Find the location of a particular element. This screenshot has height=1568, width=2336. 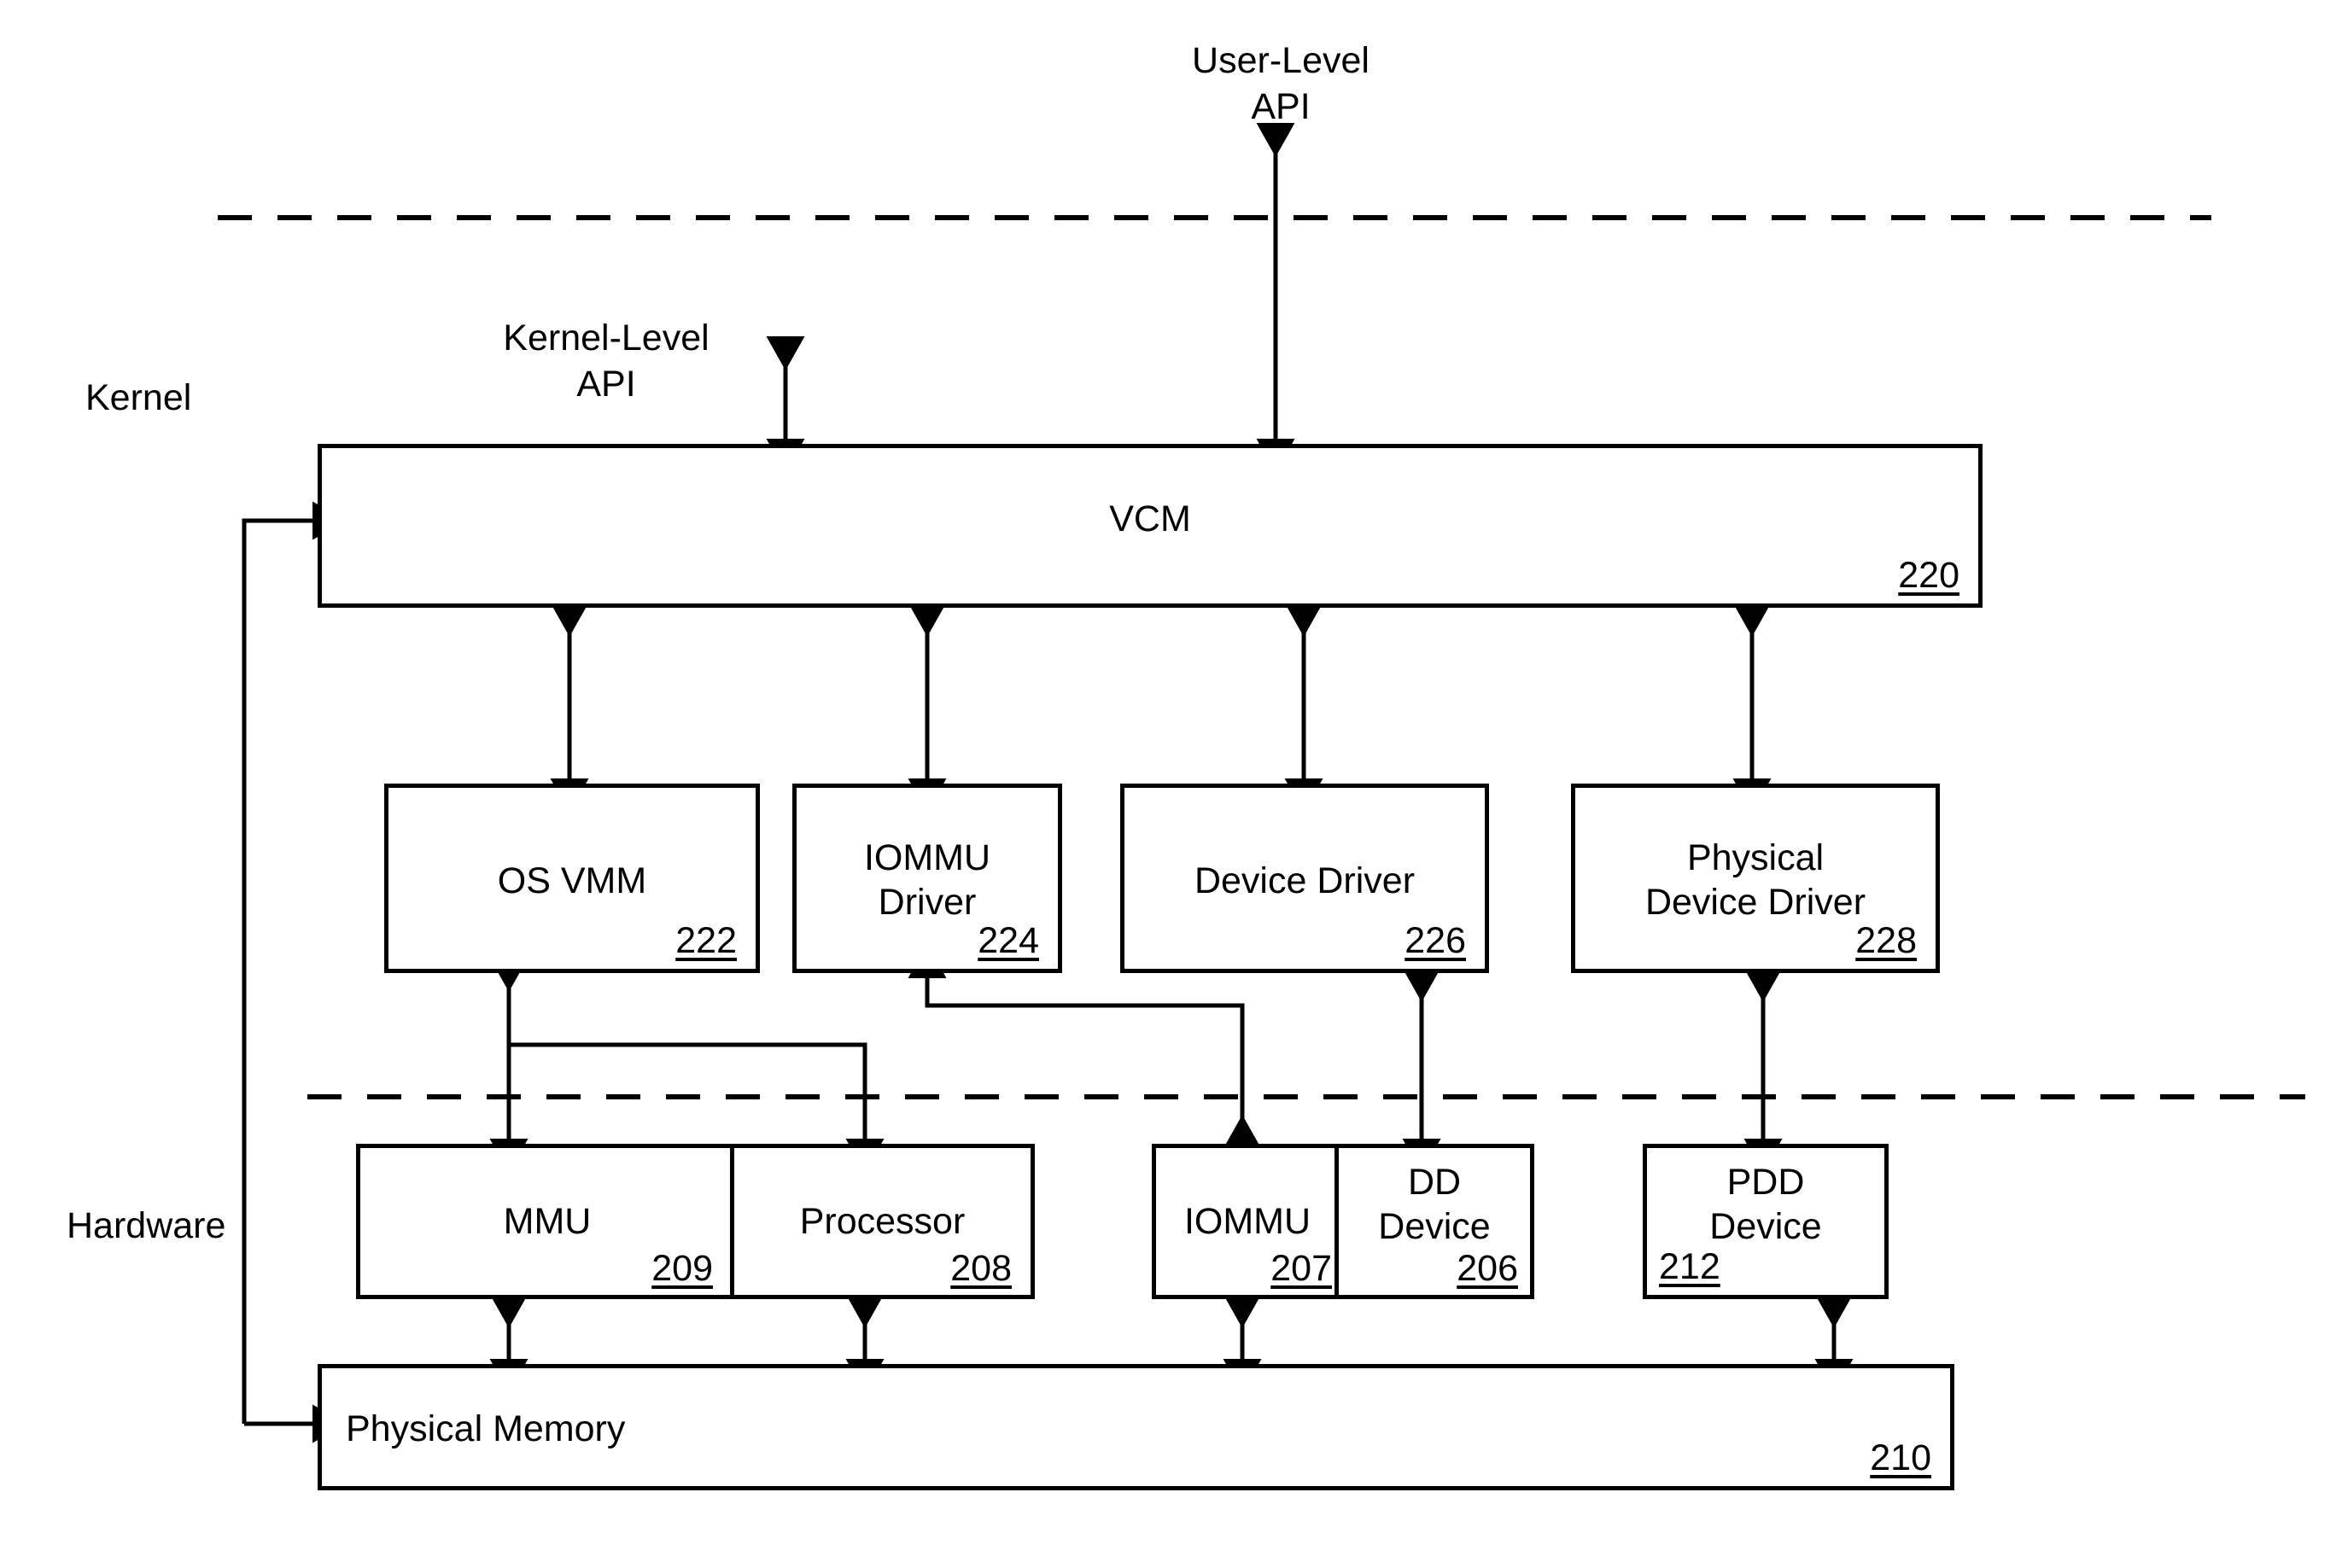

block-iommu-driver: IOMMU Driver 224 is located at coordinates (927, 879).